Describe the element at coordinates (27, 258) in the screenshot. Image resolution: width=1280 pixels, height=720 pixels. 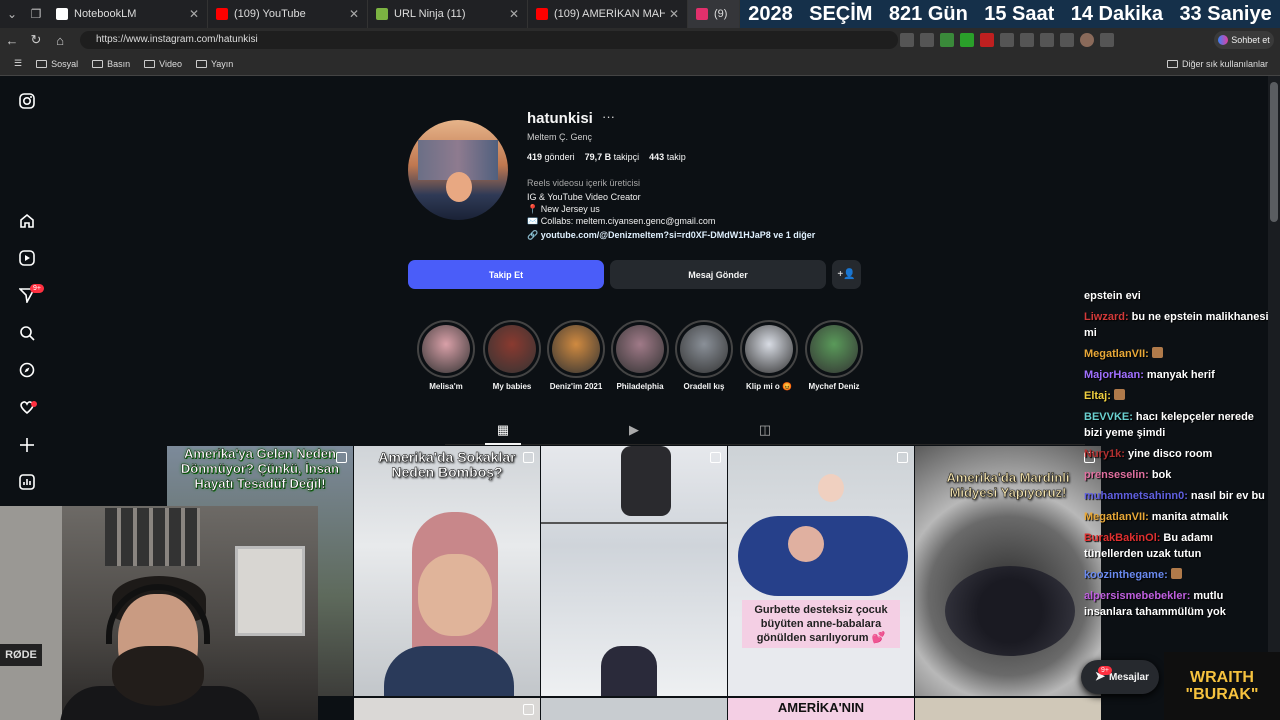
I see `reels-icon` at that location.